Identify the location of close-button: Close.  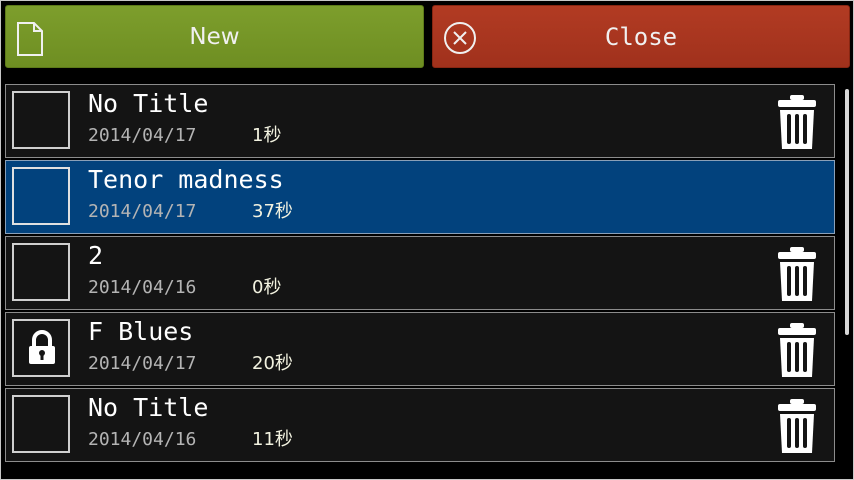
(641, 36).